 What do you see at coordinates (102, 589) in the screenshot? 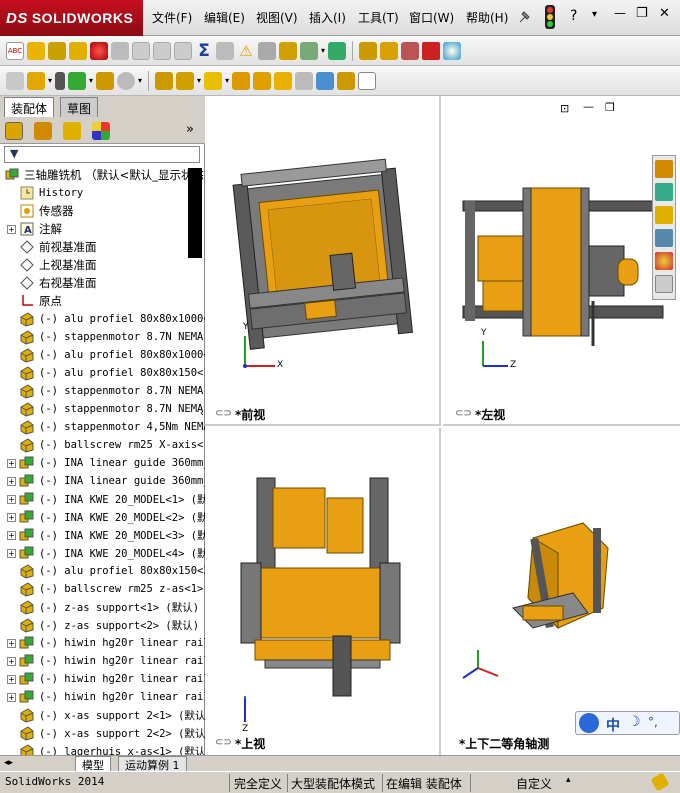
I see `tree-item: (-) ballscrew rm25 z-as<1>` at bounding box center [102, 589].